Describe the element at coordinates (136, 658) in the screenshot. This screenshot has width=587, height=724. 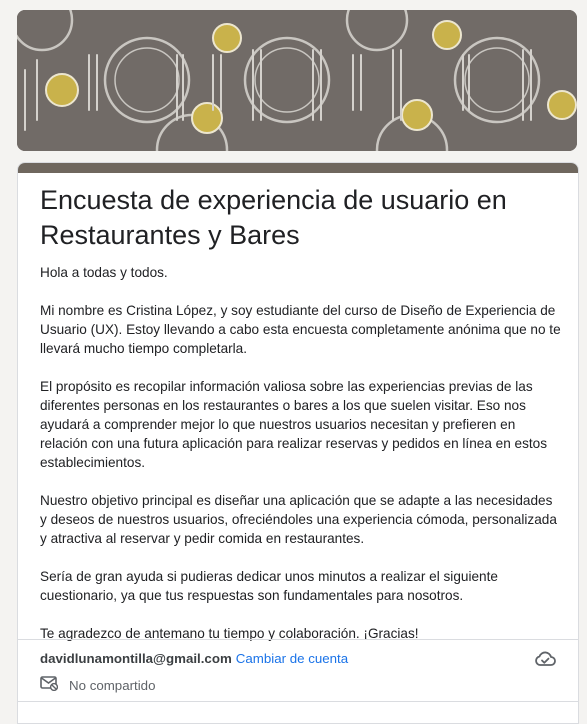
I see `account-email: davidlunamontilla@gmail.com` at that location.